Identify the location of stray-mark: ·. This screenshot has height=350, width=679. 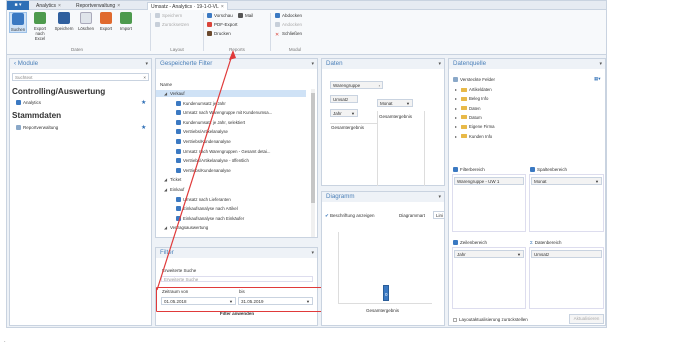
(5, 342).